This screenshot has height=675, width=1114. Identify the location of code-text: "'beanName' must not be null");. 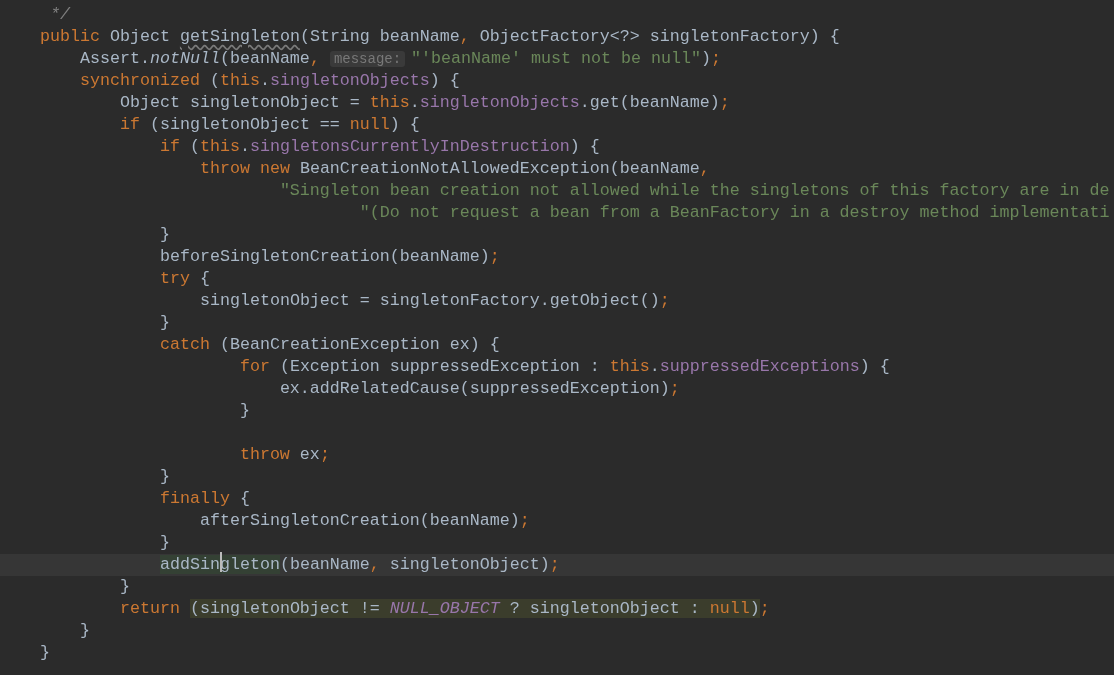
(566, 58).